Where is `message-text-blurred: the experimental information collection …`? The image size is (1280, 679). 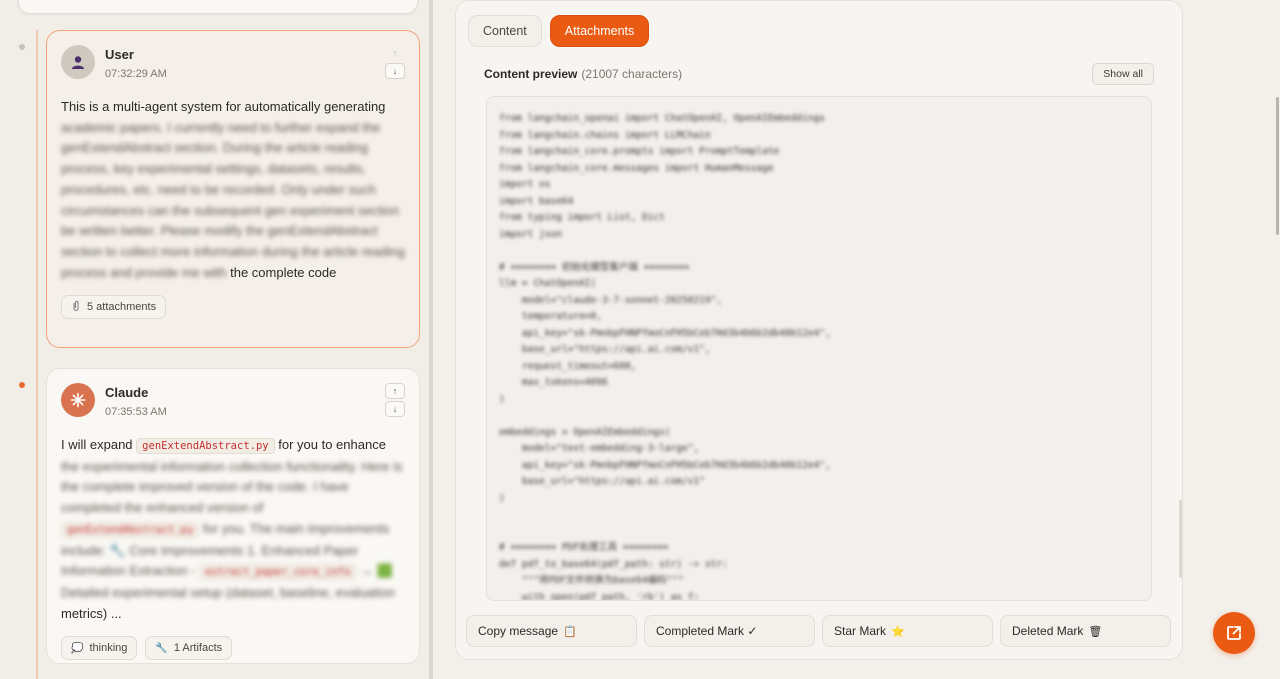
message-text-blurred: the experimental information collection … is located at coordinates (232, 487).